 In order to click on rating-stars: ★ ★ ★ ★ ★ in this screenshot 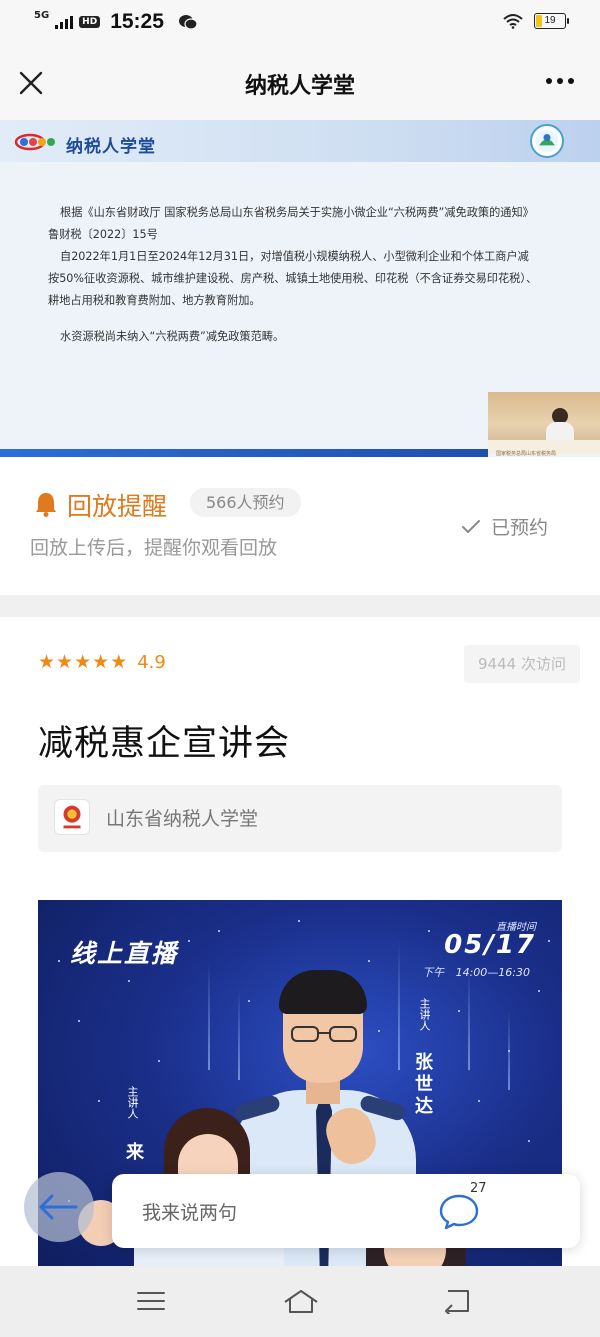, I will do `click(82, 662)`.